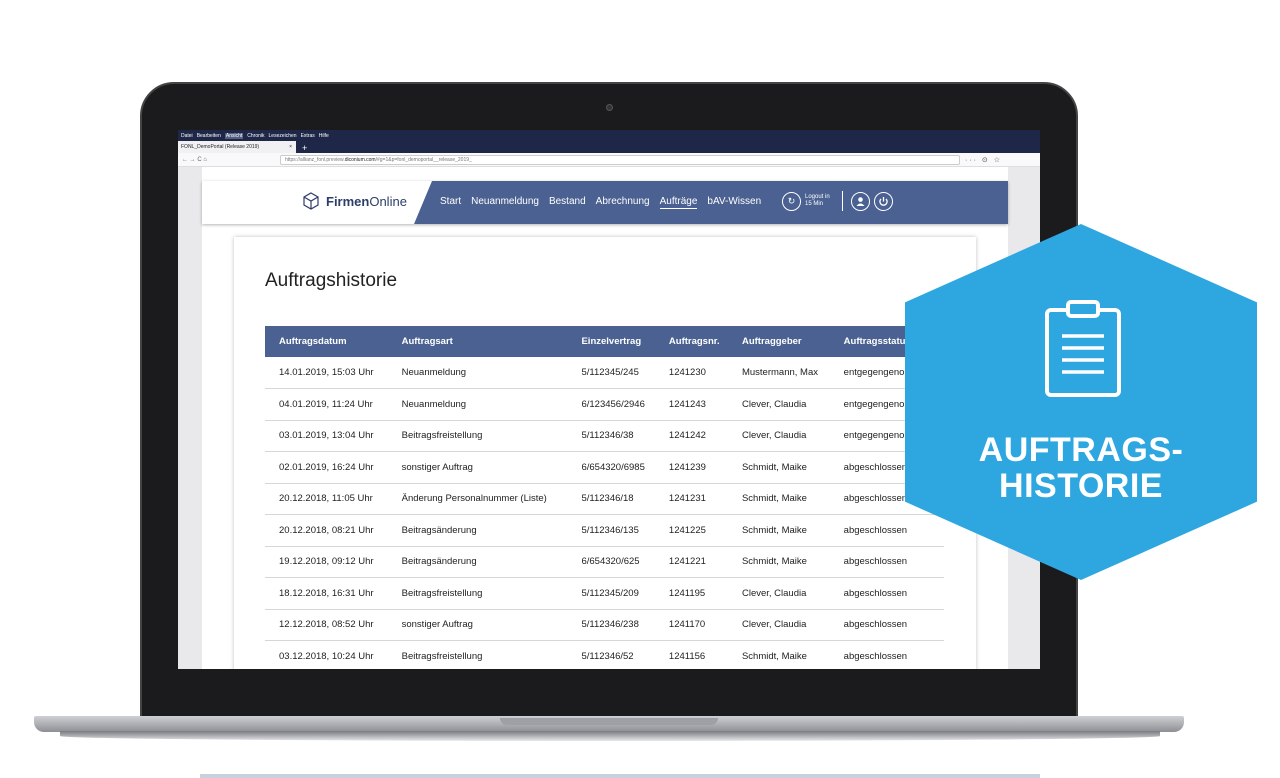 The image size is (1280, 778). I want to click on laptop-base-shadow, so click(610, 736).